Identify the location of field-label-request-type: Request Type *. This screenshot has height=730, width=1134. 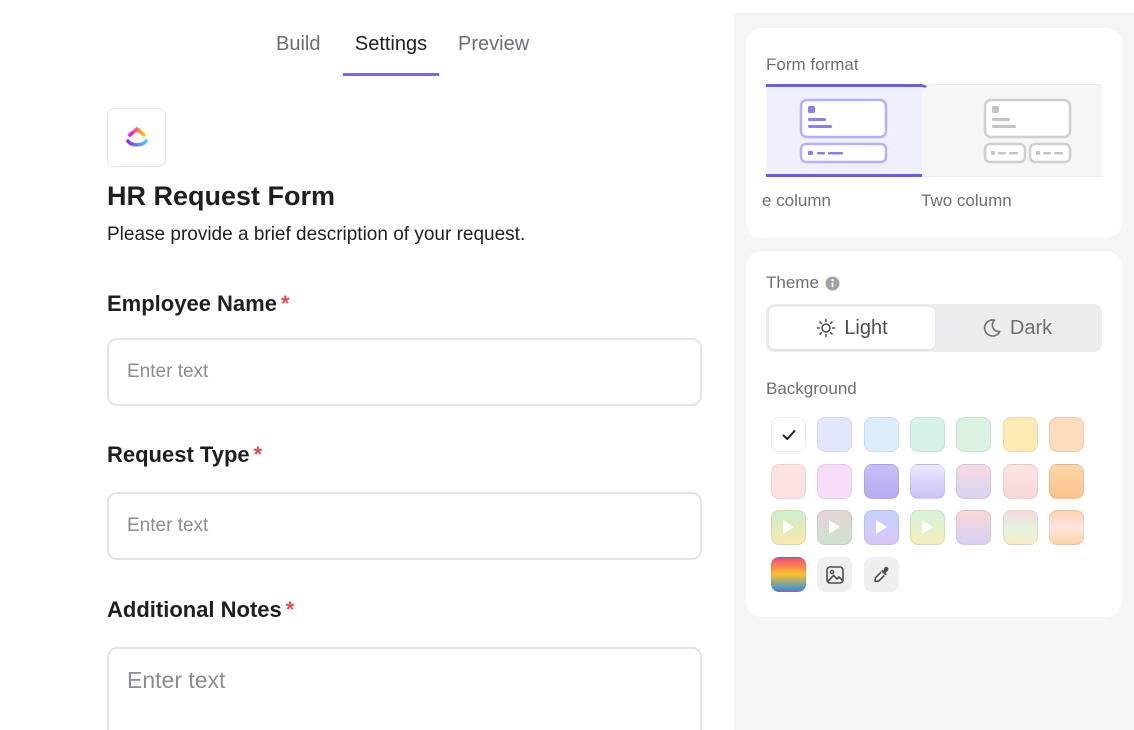
(184, 455).